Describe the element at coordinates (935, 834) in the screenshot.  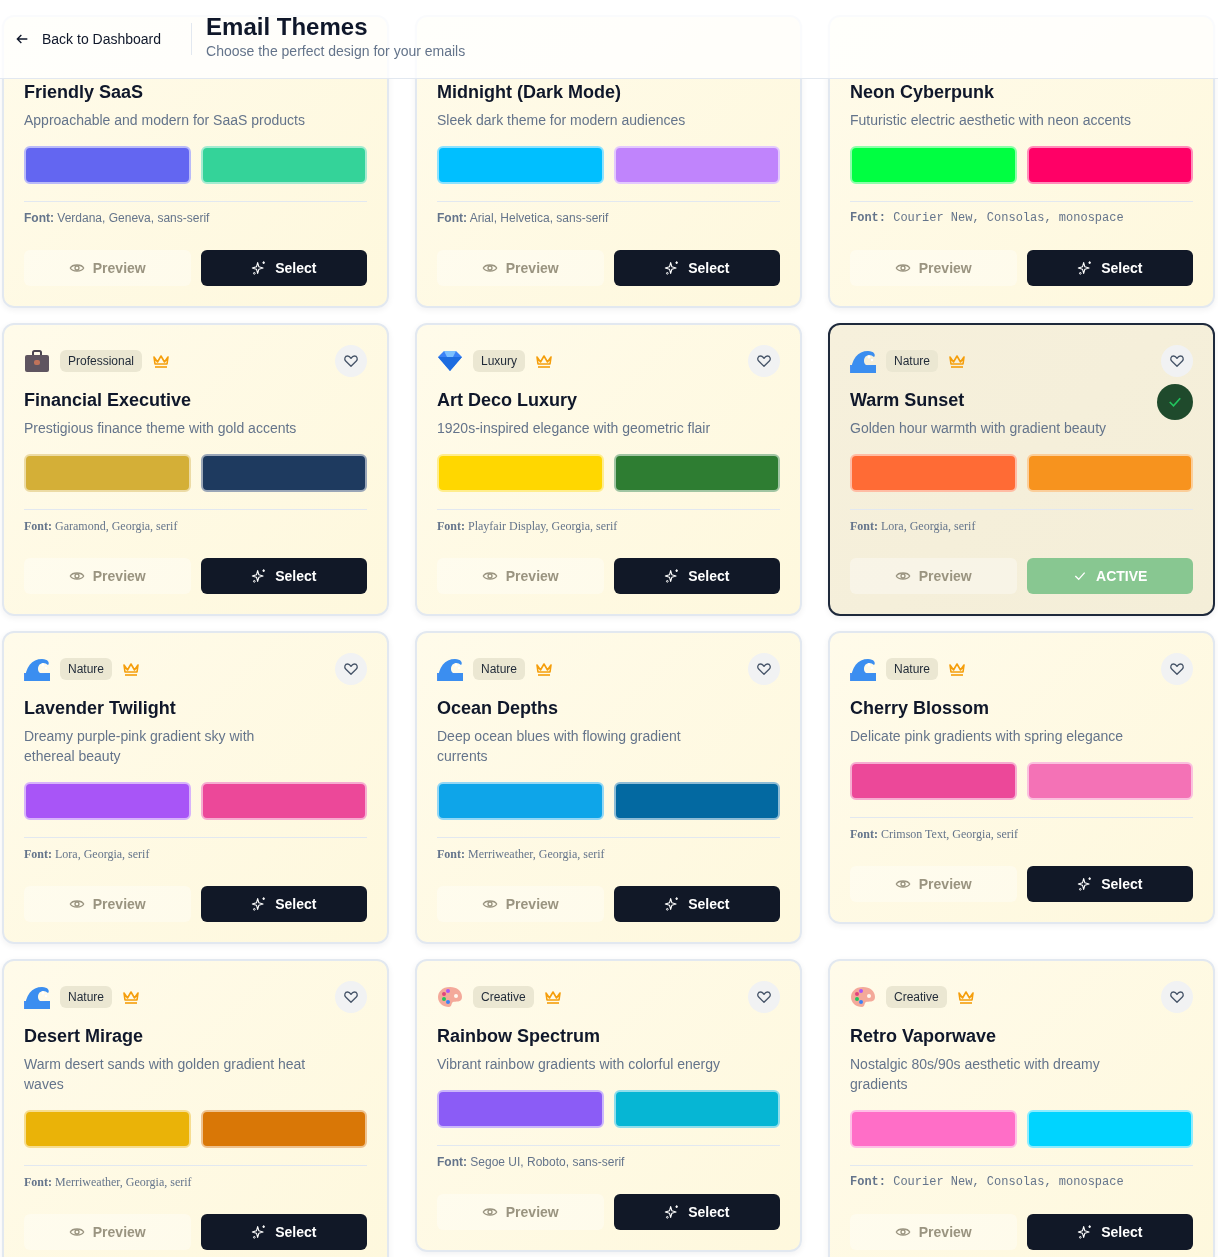
I see `font-info: Font: Crimson Text, Georgia, serif` at that location.